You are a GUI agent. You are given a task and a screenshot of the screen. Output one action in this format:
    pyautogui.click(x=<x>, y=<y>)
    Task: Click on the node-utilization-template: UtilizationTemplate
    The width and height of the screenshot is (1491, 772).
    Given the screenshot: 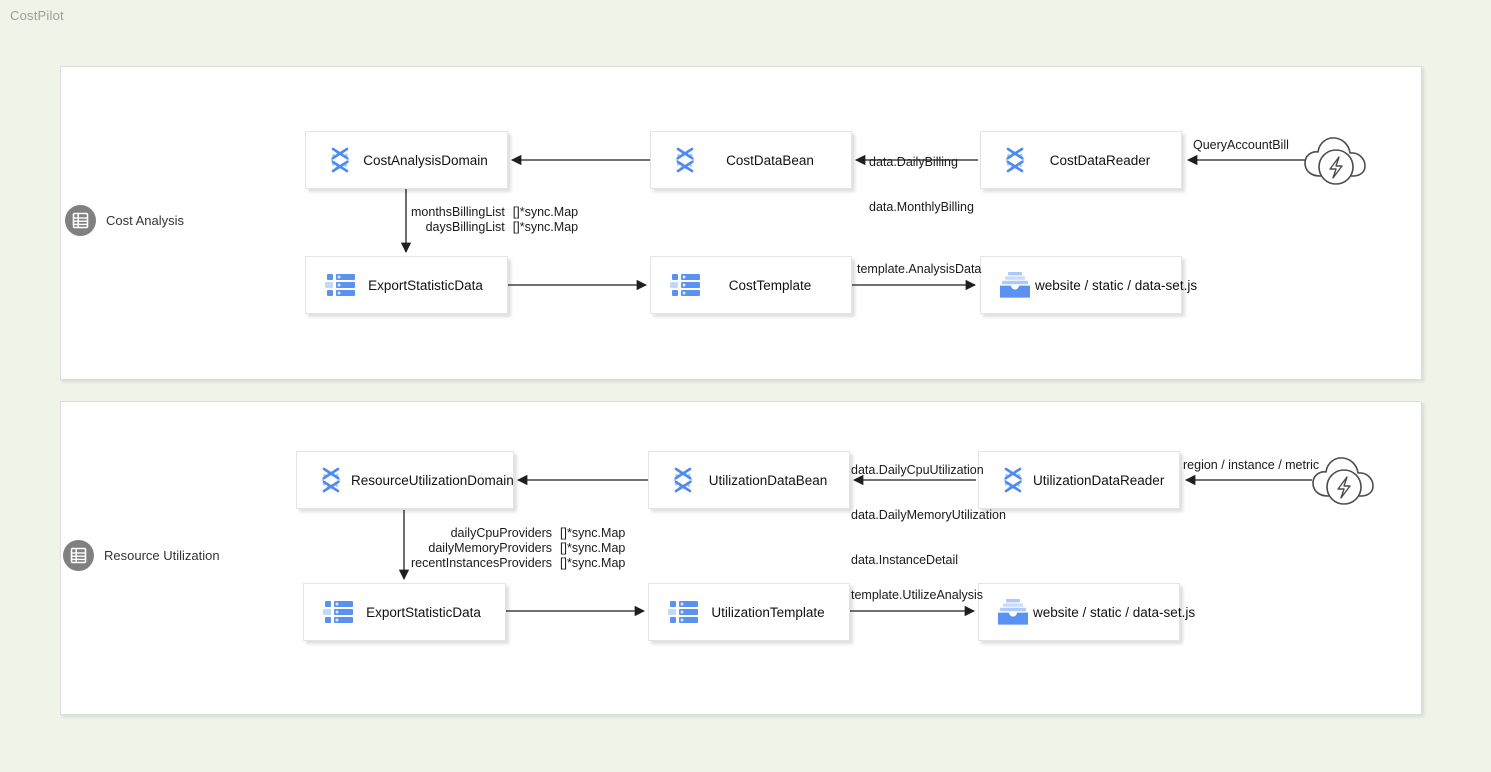 What is the action you would take?
    pyautogui.click(x=749, y=612)
    